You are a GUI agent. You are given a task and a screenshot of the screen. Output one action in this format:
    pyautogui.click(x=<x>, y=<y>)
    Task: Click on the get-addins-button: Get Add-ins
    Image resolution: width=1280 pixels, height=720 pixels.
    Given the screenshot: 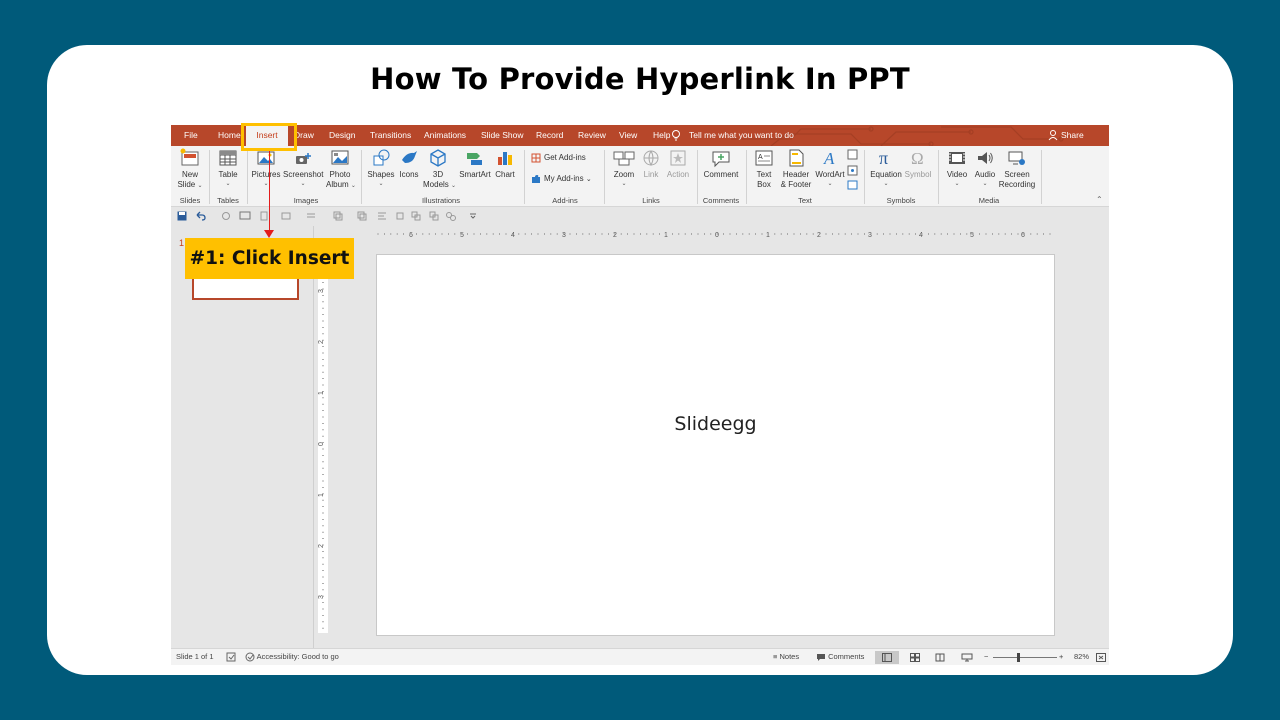 What is the action you would take?
    pyautogui.click(x=558, y=158)
    